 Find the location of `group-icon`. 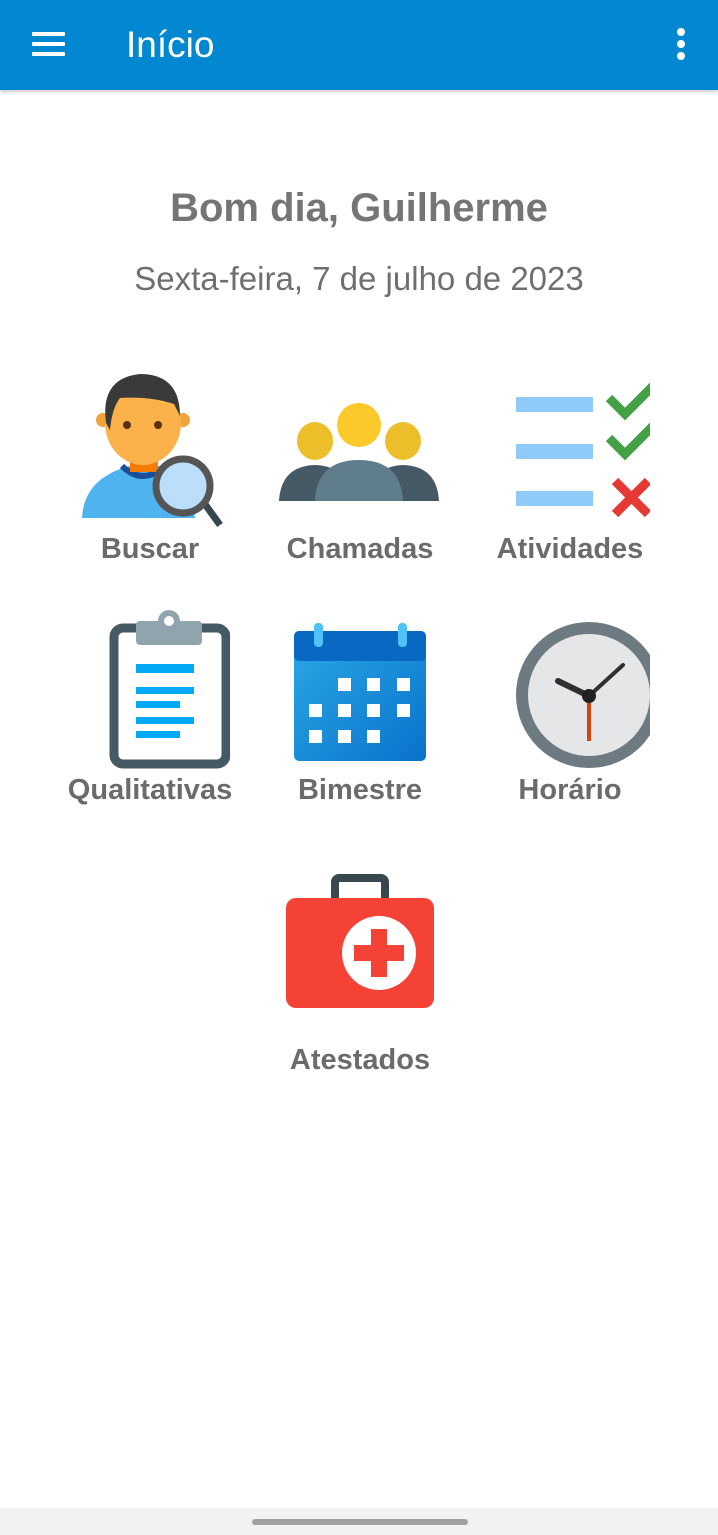

group-icon is located at coordinates (359, 452).